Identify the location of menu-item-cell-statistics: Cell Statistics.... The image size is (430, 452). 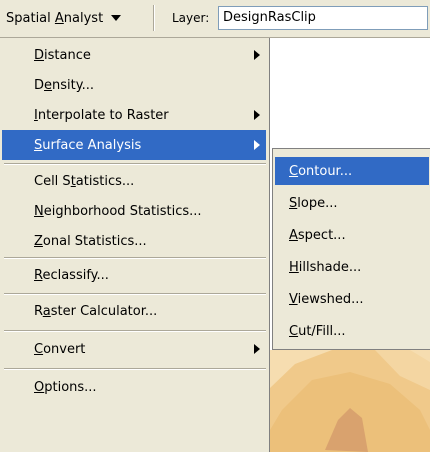
(134, 181).